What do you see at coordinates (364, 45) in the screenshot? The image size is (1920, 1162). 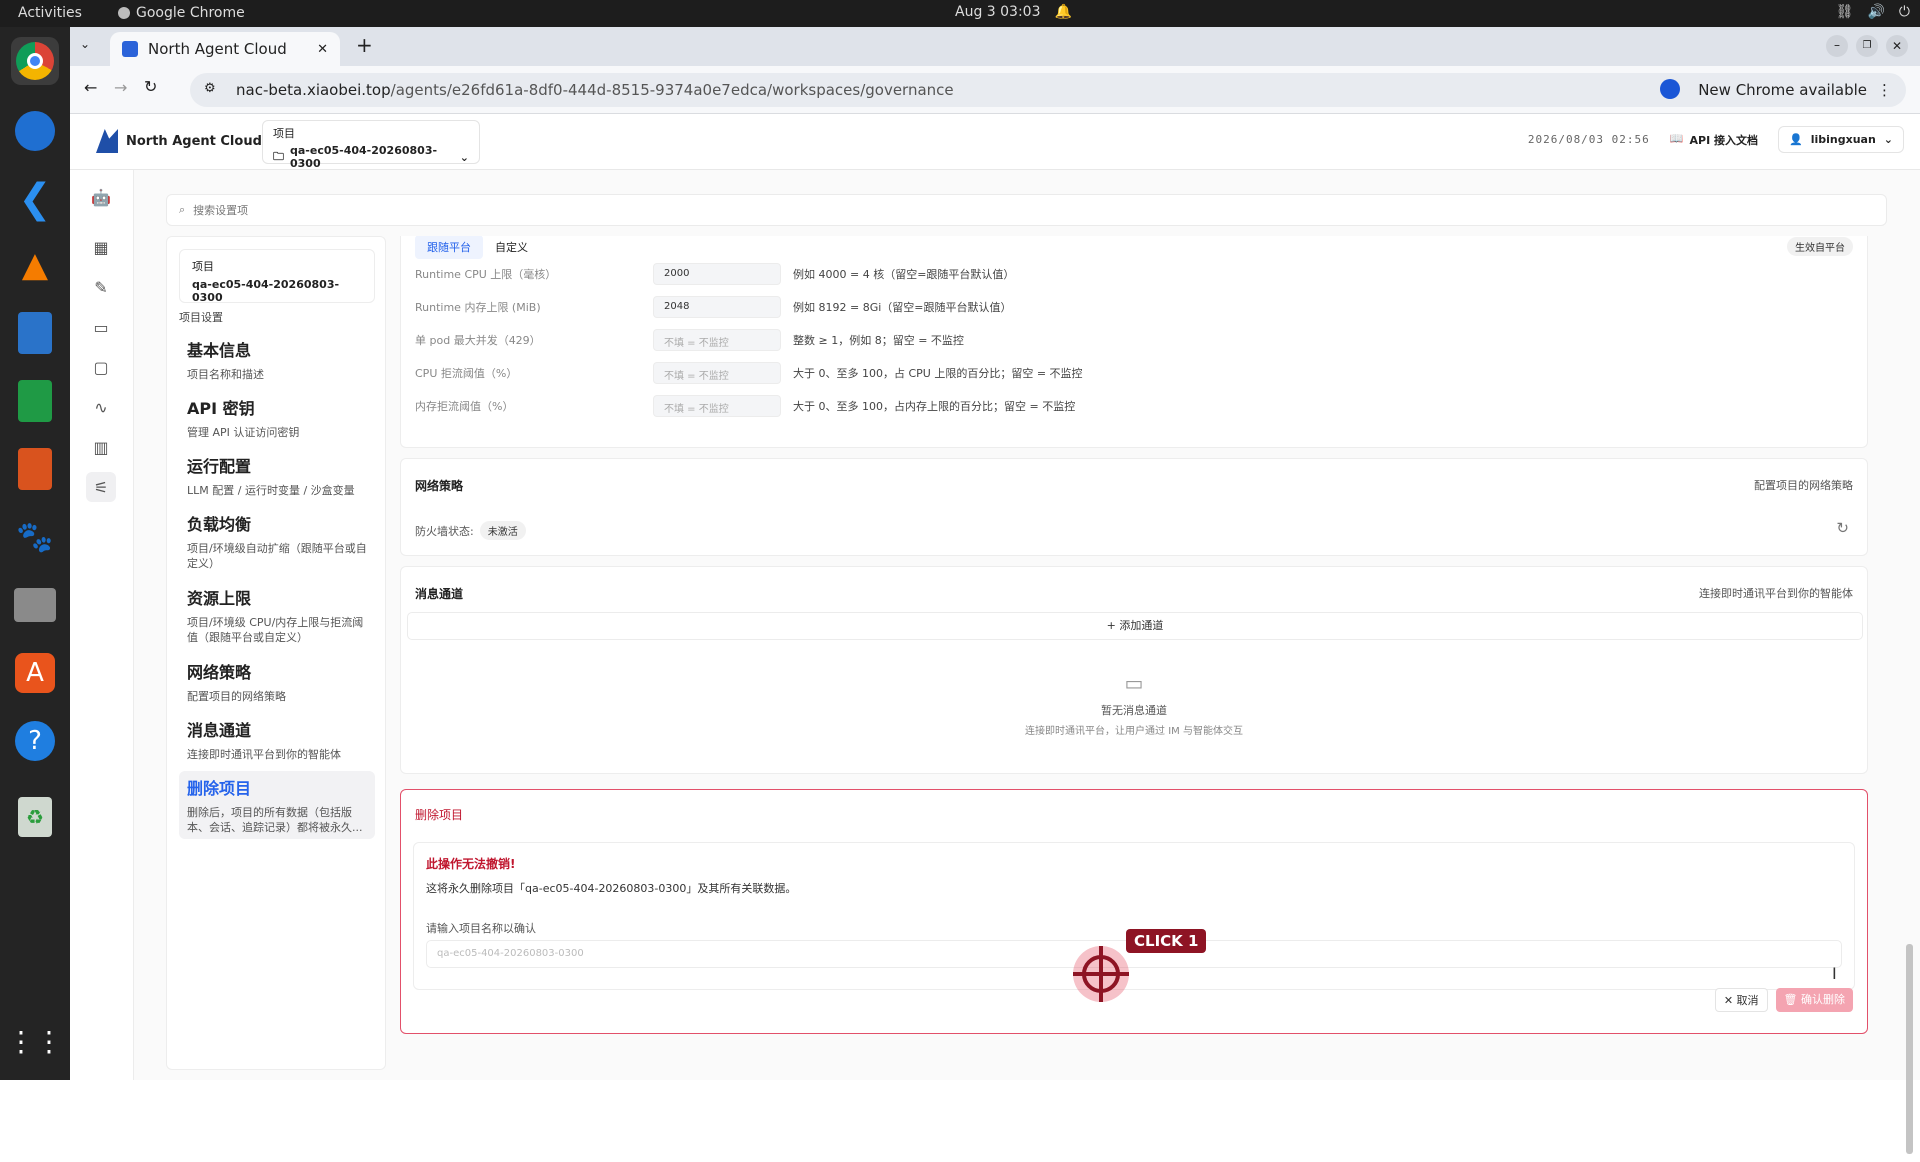 I see `new-tab-button: +` at bounding box center [364, 45].